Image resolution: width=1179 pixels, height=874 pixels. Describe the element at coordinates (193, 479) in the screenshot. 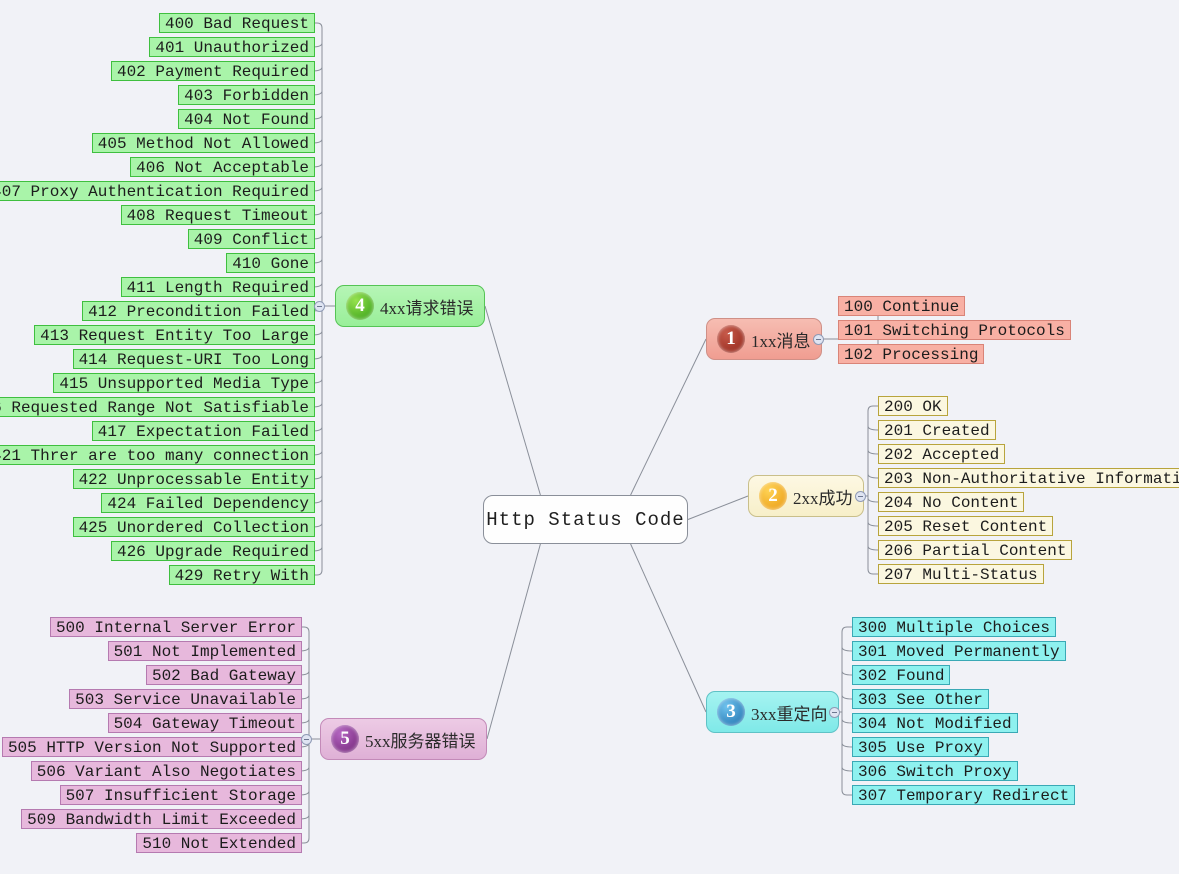

I see `leaf-node: 422 Unprocessable Entity` at that location.